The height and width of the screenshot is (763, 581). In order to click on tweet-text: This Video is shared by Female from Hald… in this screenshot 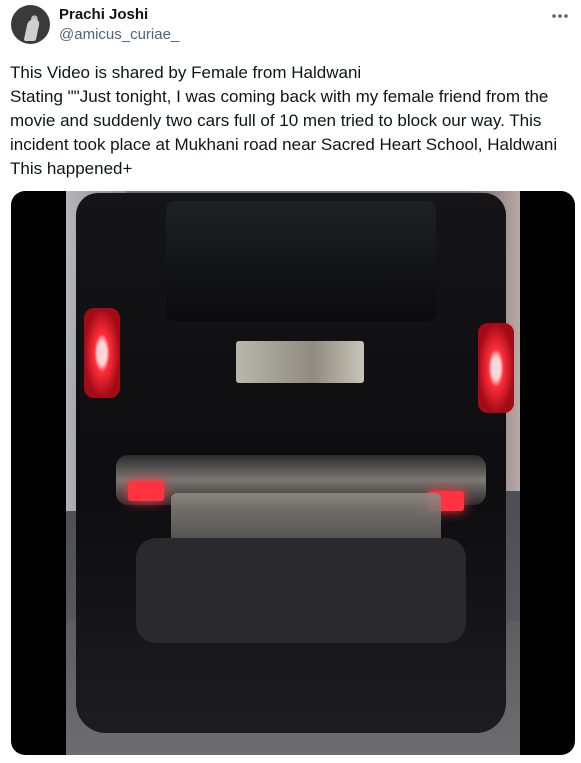, I will do `click(284, 120)`.